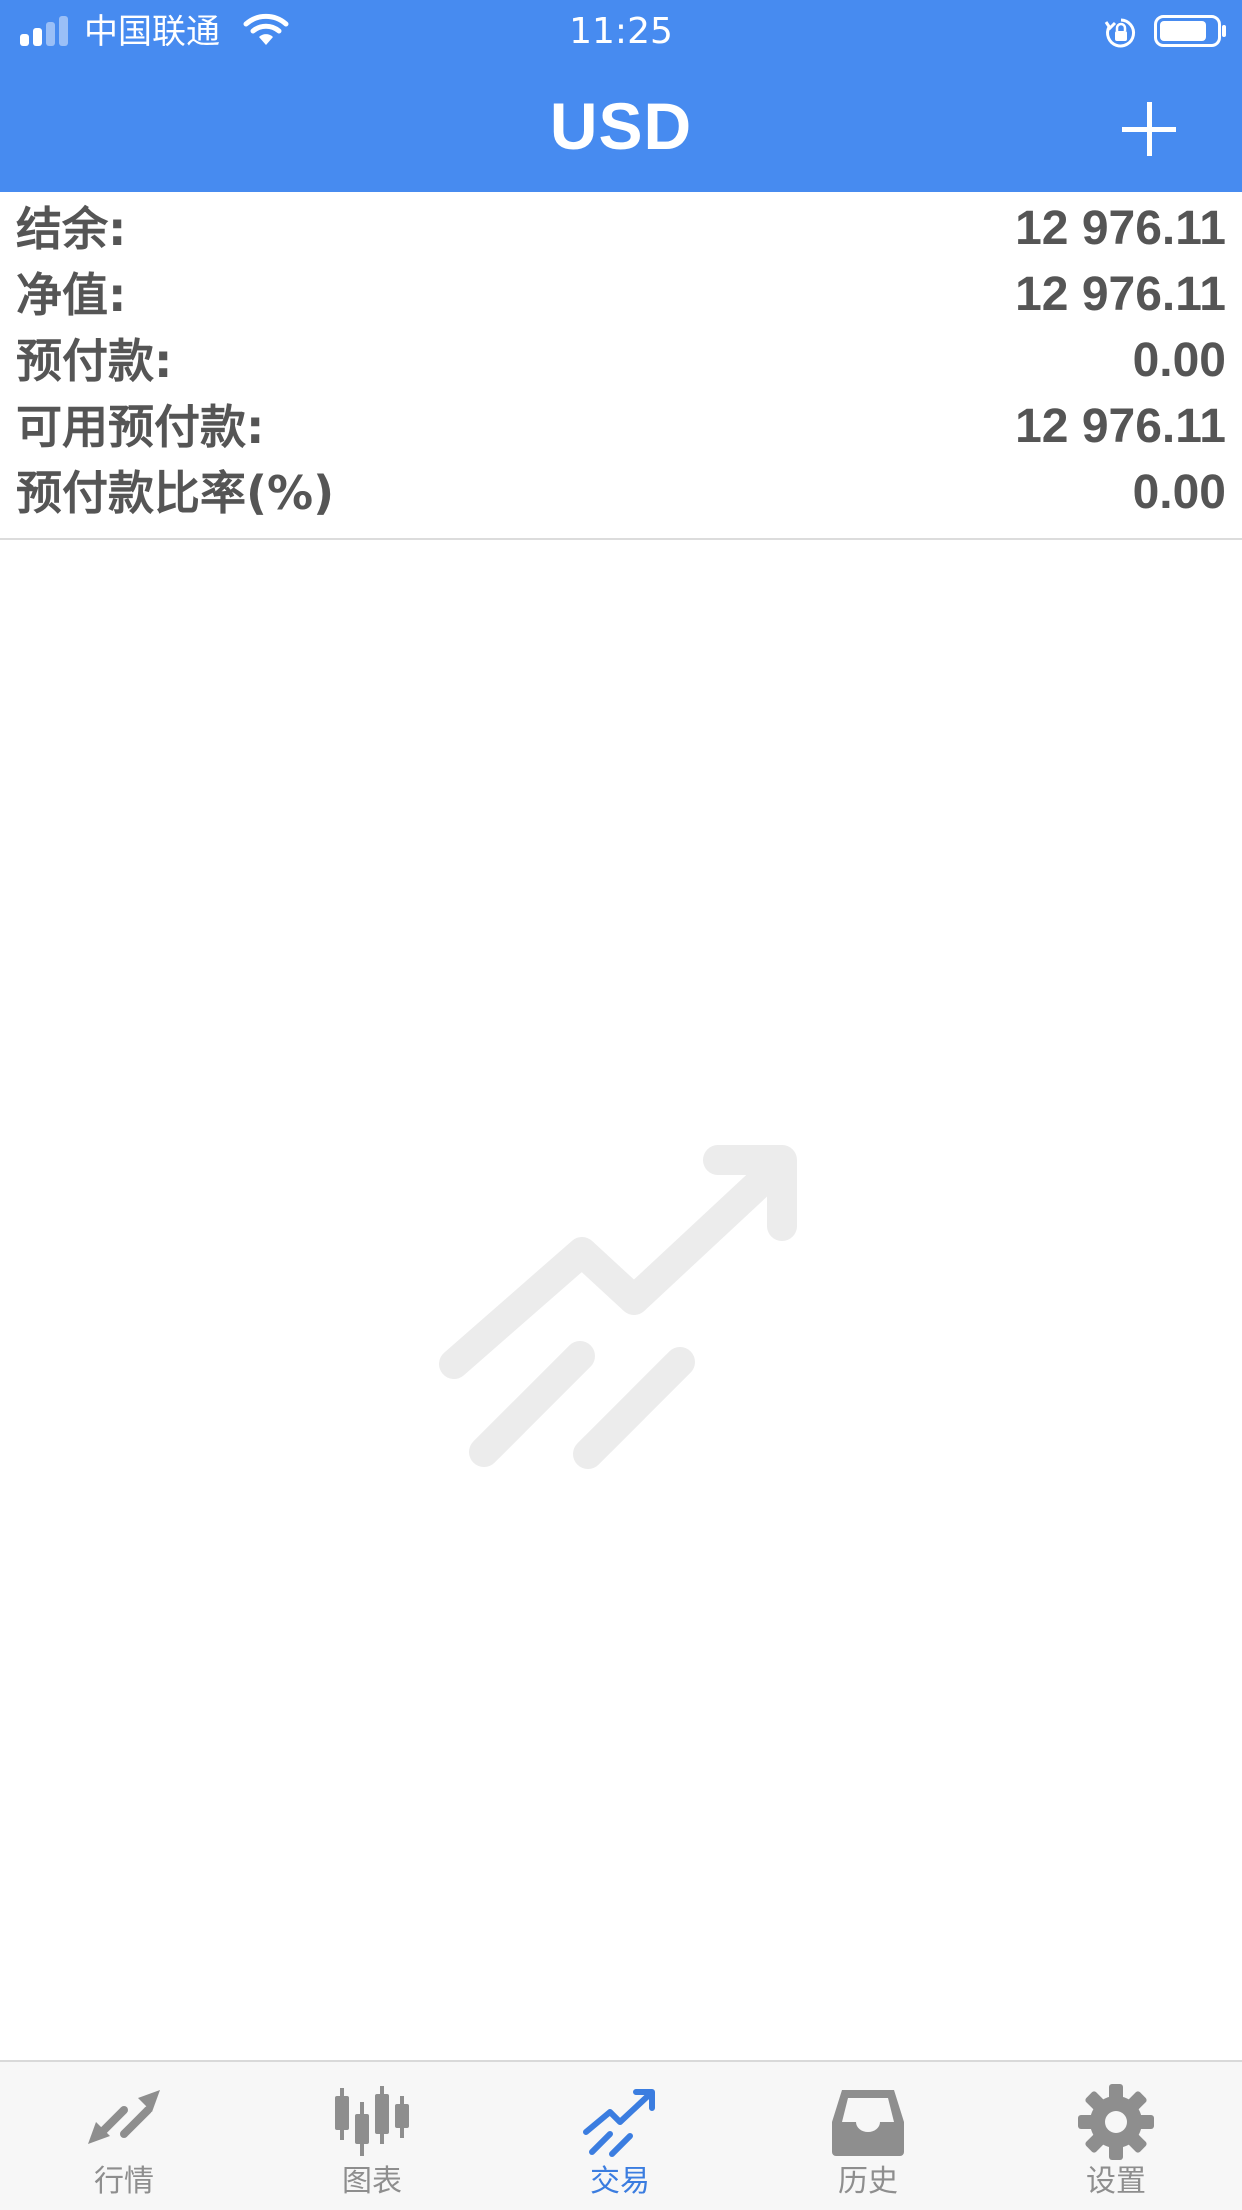 This screenshot has height=2210, width=1242. I want to click on empty-trade-trend-icon, so click(618, 1307).